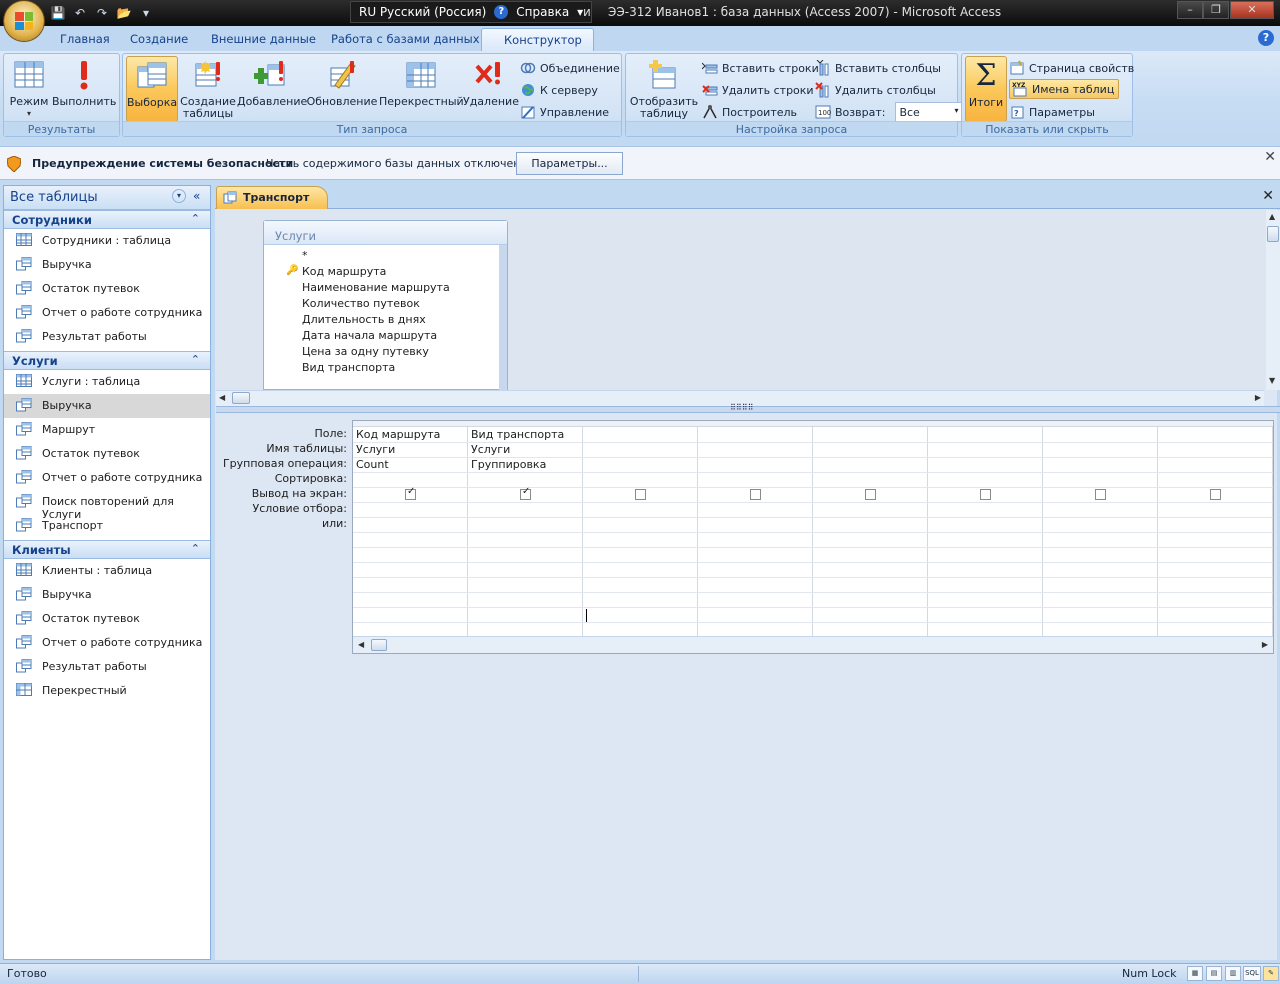 This screenshot has height=984, width=1280. I want to click on close-icon: ✕, so click(1270, 157).